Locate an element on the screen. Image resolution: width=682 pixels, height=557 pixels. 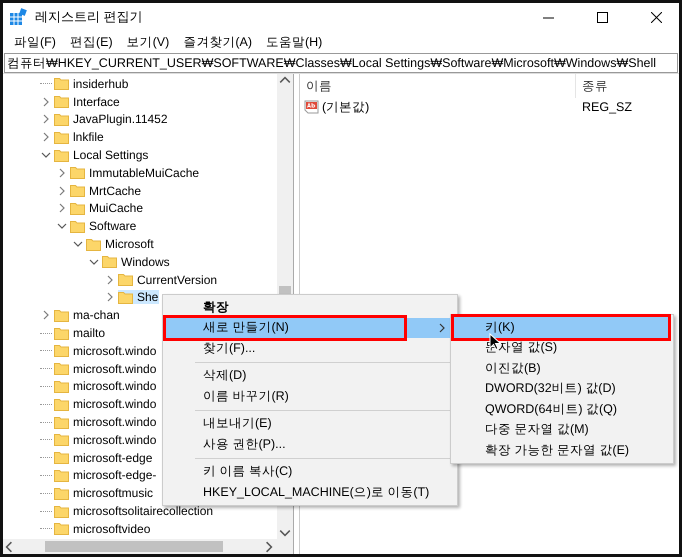
value-name: (기본값) is located at coordinates (346, 107).